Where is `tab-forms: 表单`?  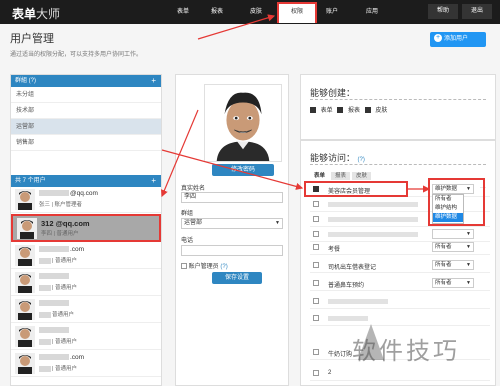
tab-forms: 表单 is located at coordinates (320, 176).